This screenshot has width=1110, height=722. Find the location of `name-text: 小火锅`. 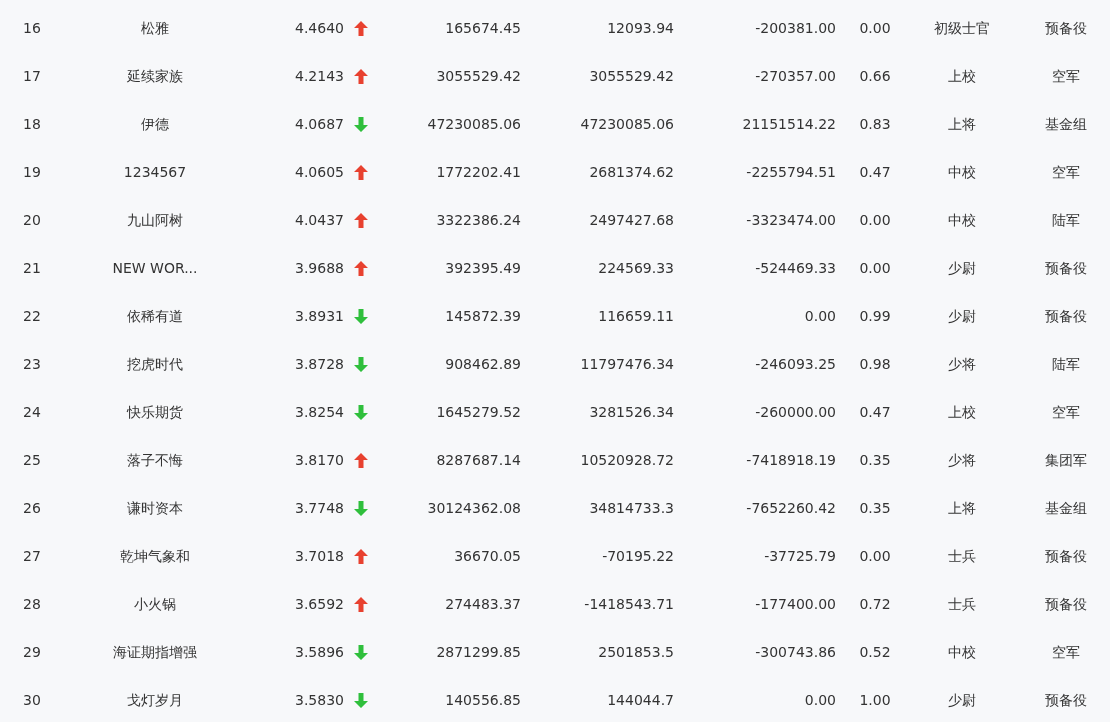

name-text: 小火锅 is located at coordinates (155, 604).